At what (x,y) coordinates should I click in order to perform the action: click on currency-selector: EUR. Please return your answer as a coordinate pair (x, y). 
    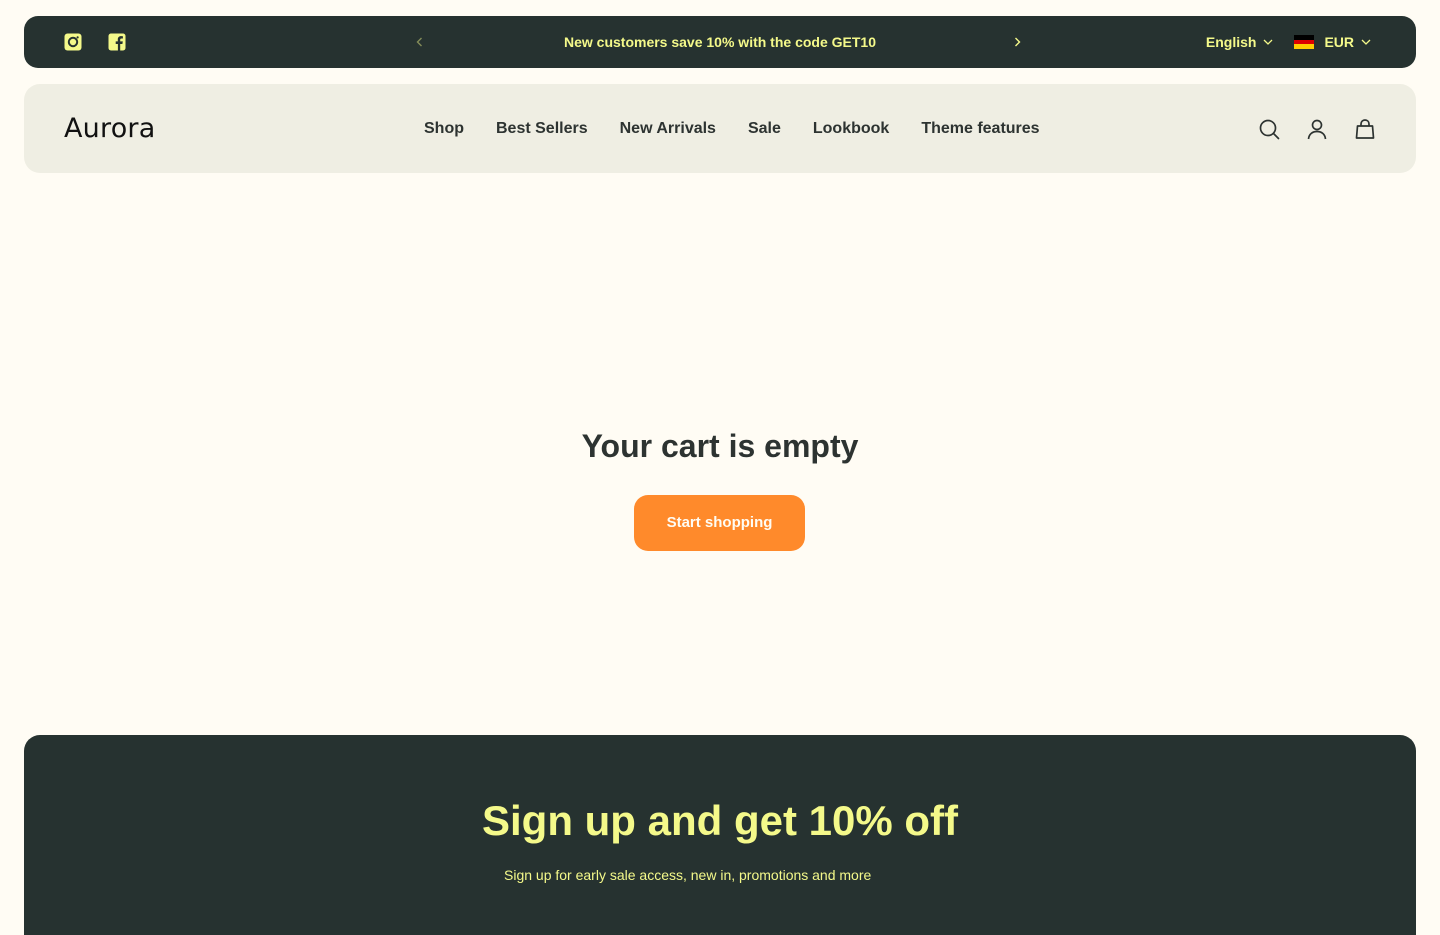
    Looking at the image, I should click on (1333, 42).